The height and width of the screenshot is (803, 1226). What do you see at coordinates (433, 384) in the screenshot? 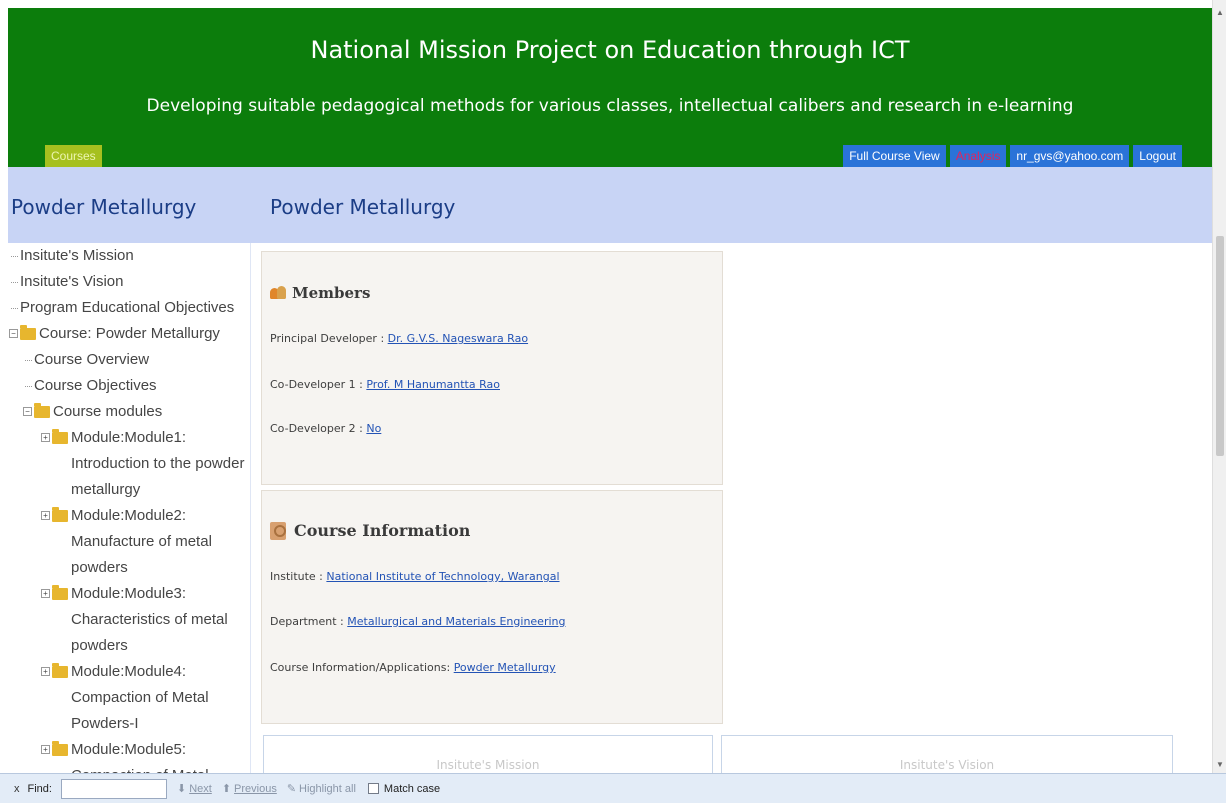
I see `co-developer-1-link: Prof. M Hanumantta Rao` at bounding box center [433, 384].